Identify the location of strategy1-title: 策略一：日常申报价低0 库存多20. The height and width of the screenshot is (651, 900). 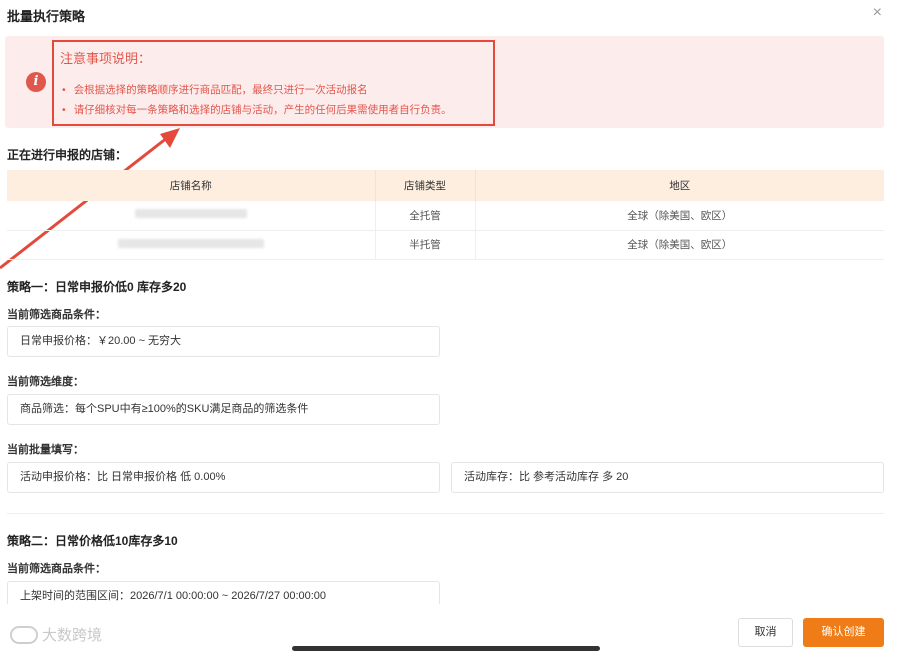
(97, 287).